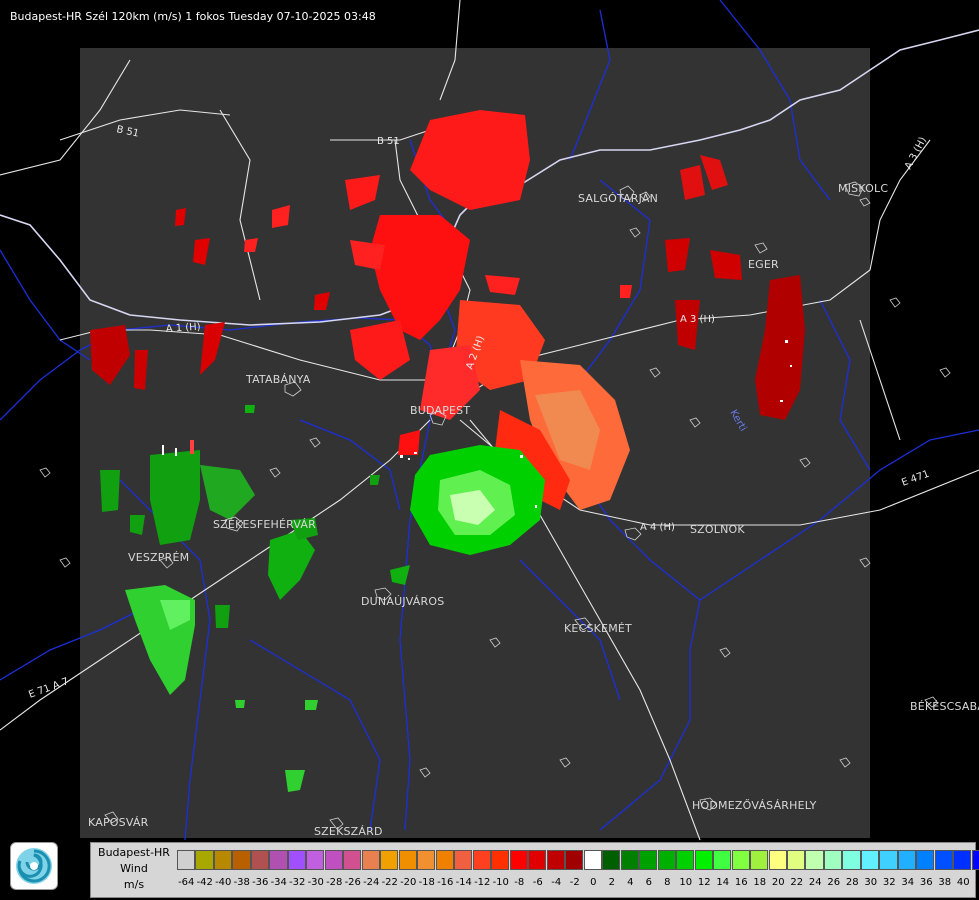 The width and height of the screenshot is (979, 900). Describe the element at coordinates (315, 882) in the screenshot. I see `legend-tick-label: -30` at that location.